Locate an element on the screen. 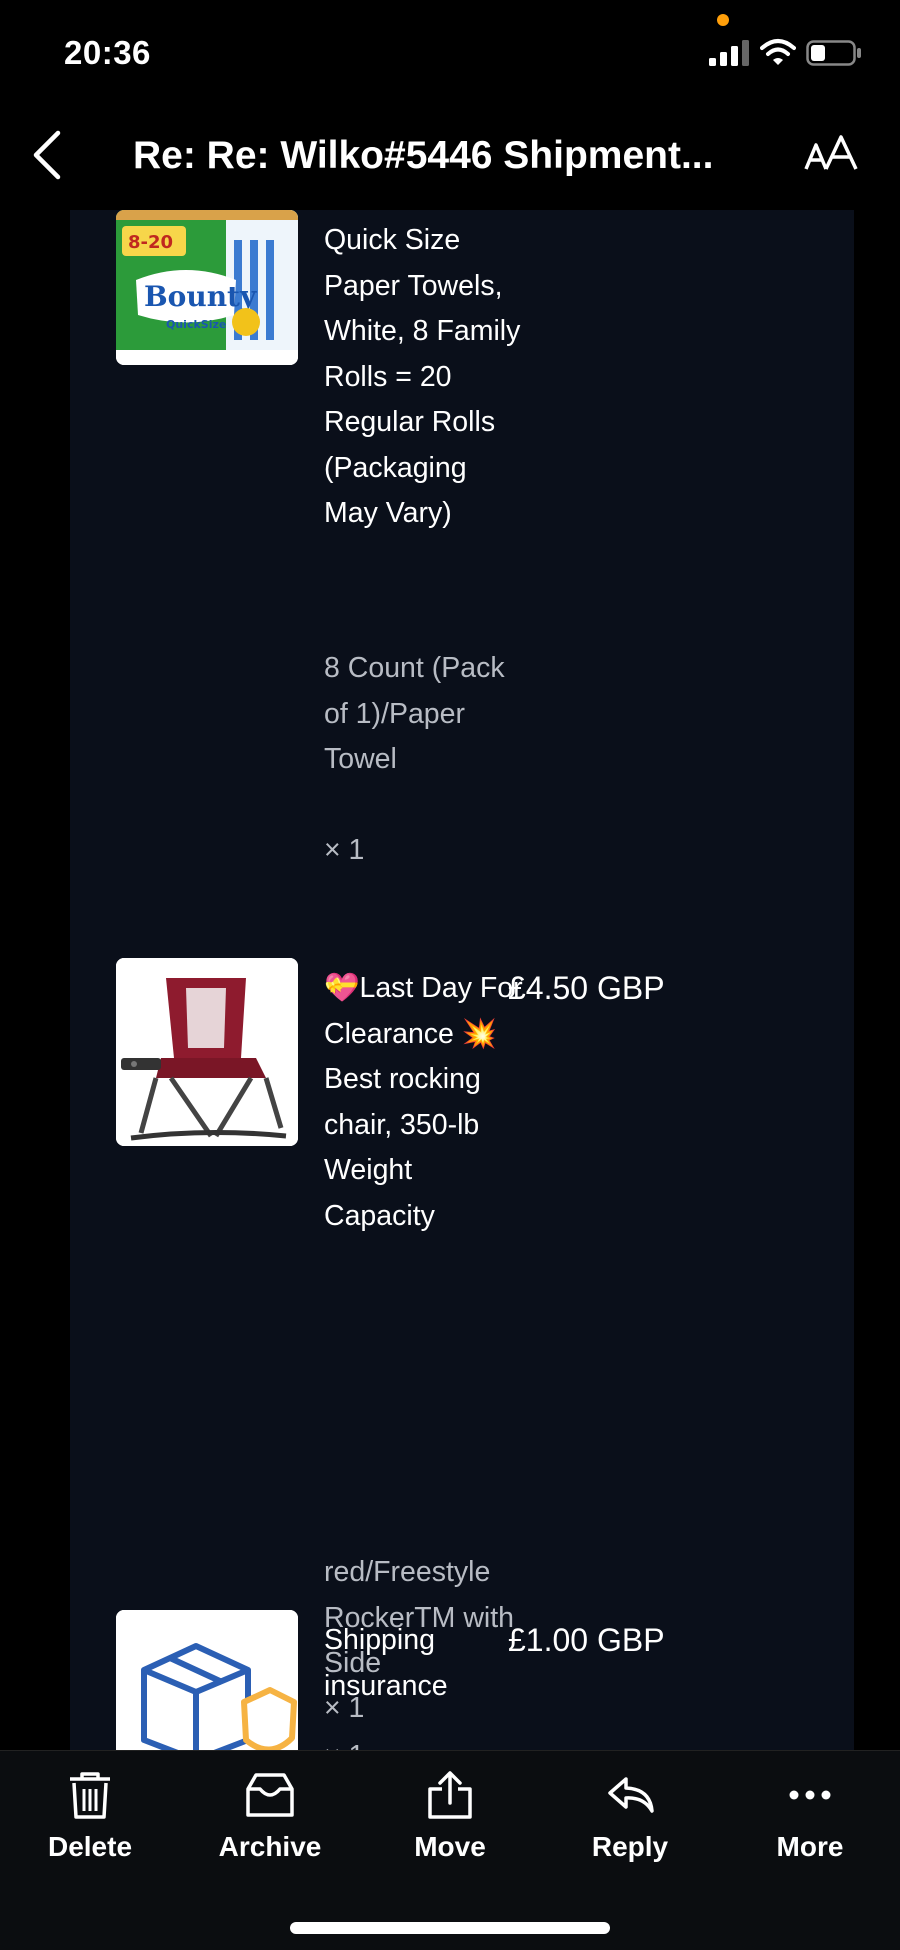 This screenshot has height=1950, width=900. product-image-chair is located at coordinates (207, 1052).